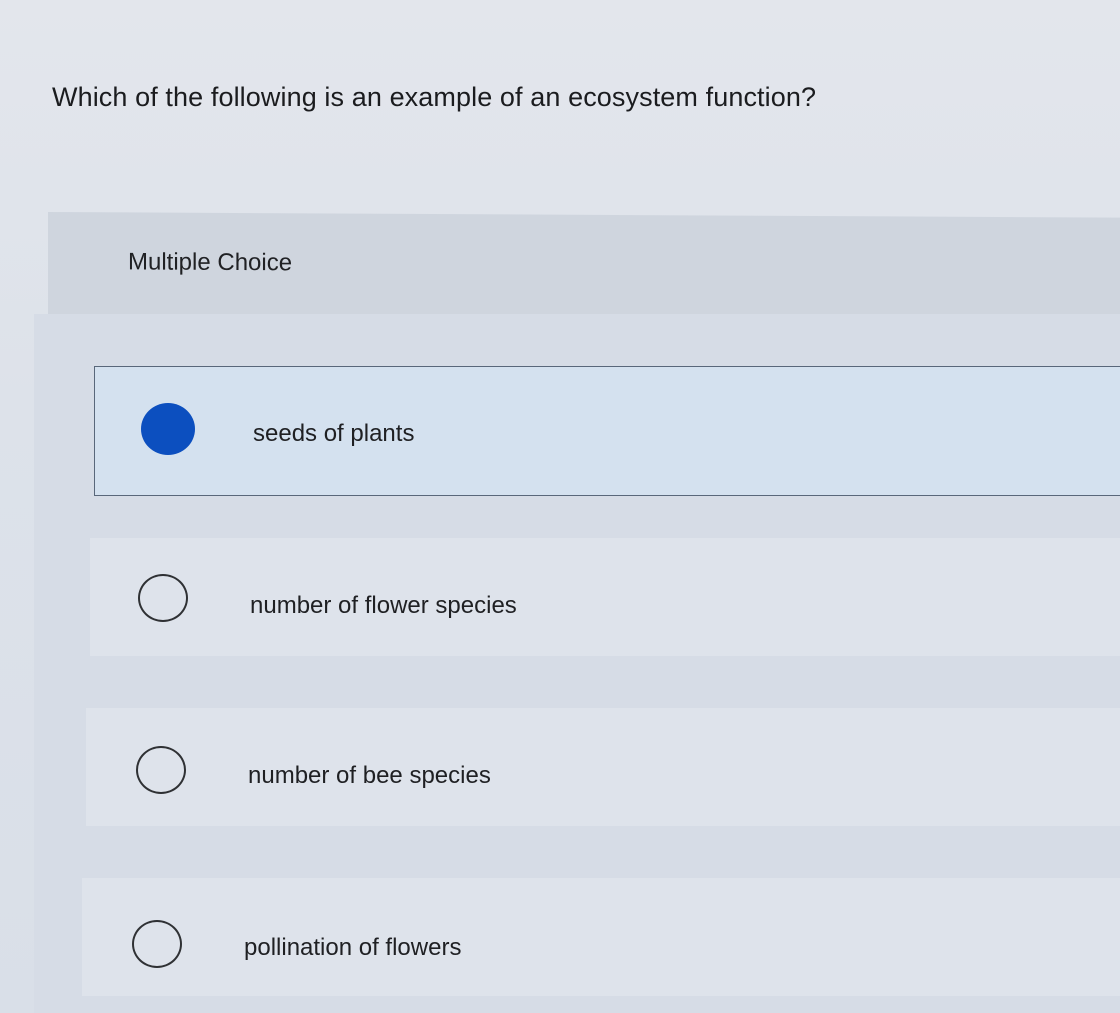 This screenshot has width=1120, height=1013. What do you see at coordinates (168, 429) in the screenshot?
I see `radio-selected-icon` at bounding box center [168, 429].